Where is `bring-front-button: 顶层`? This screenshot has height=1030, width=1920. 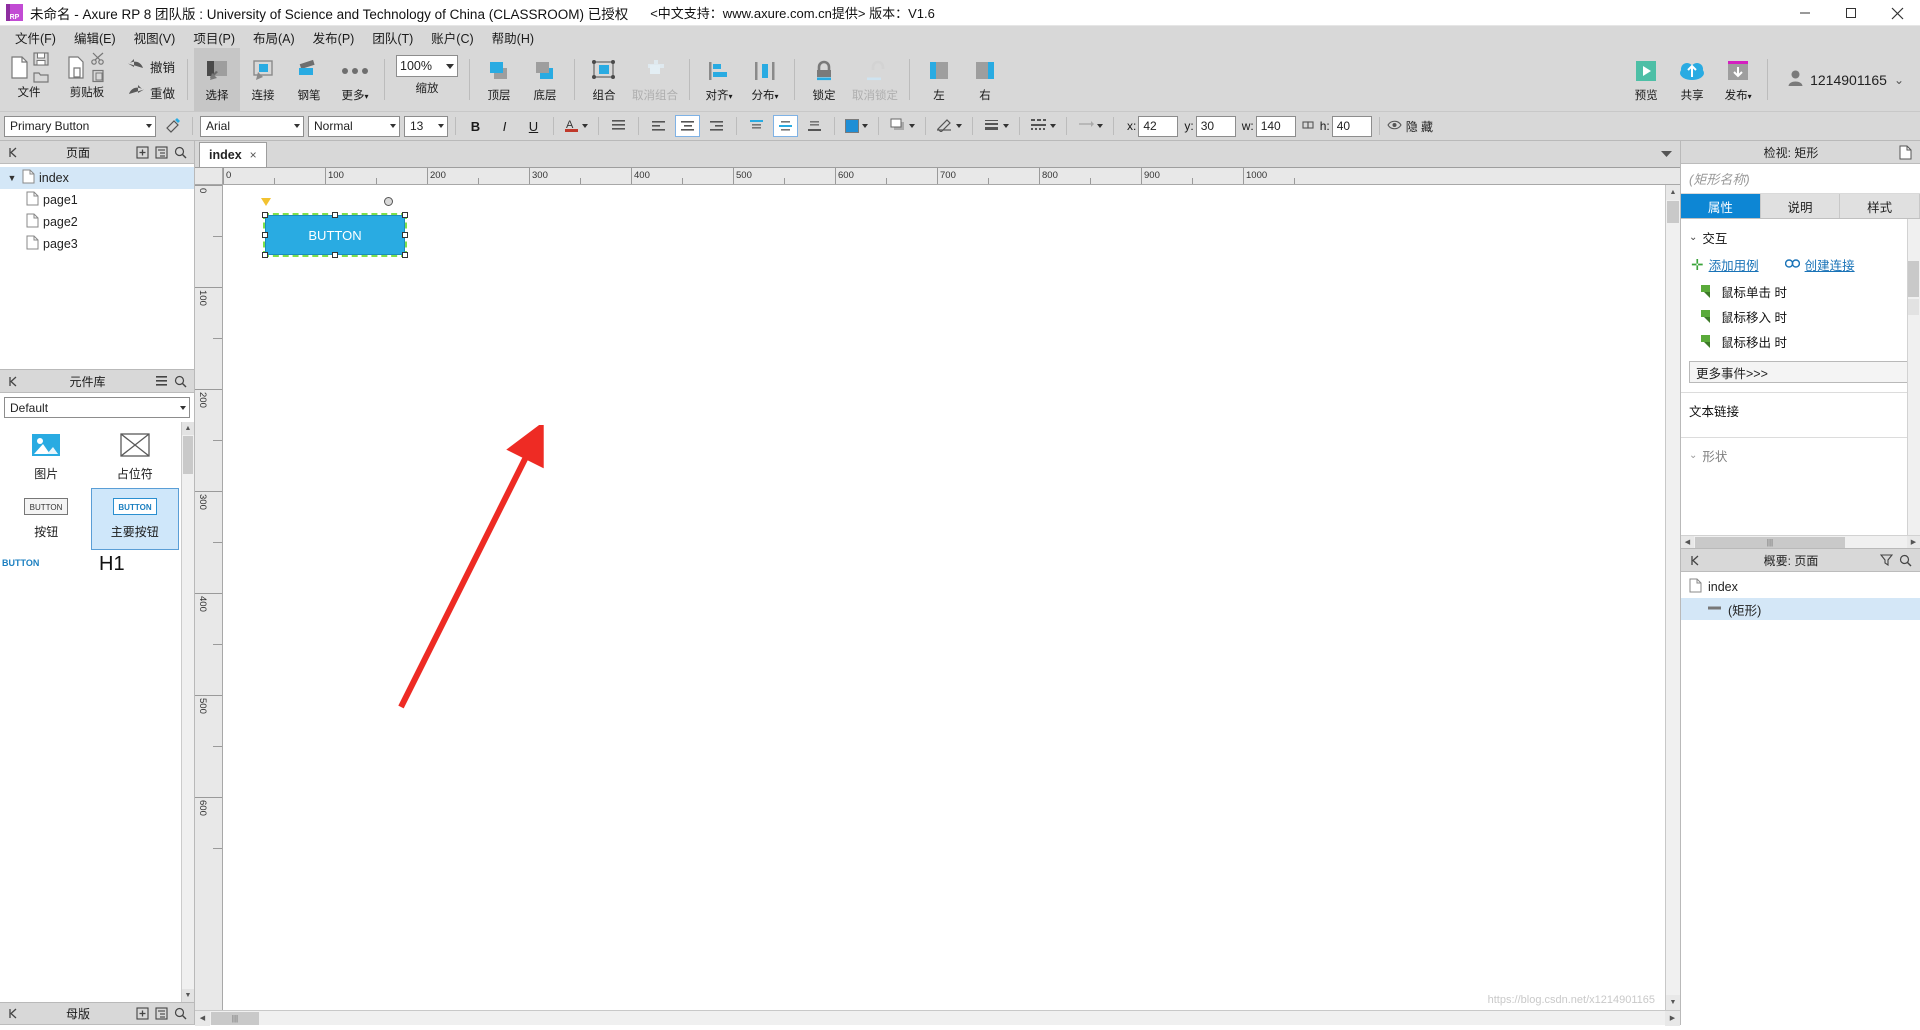 bring-front-button: 顶层 is located at coordinates (499, 79).